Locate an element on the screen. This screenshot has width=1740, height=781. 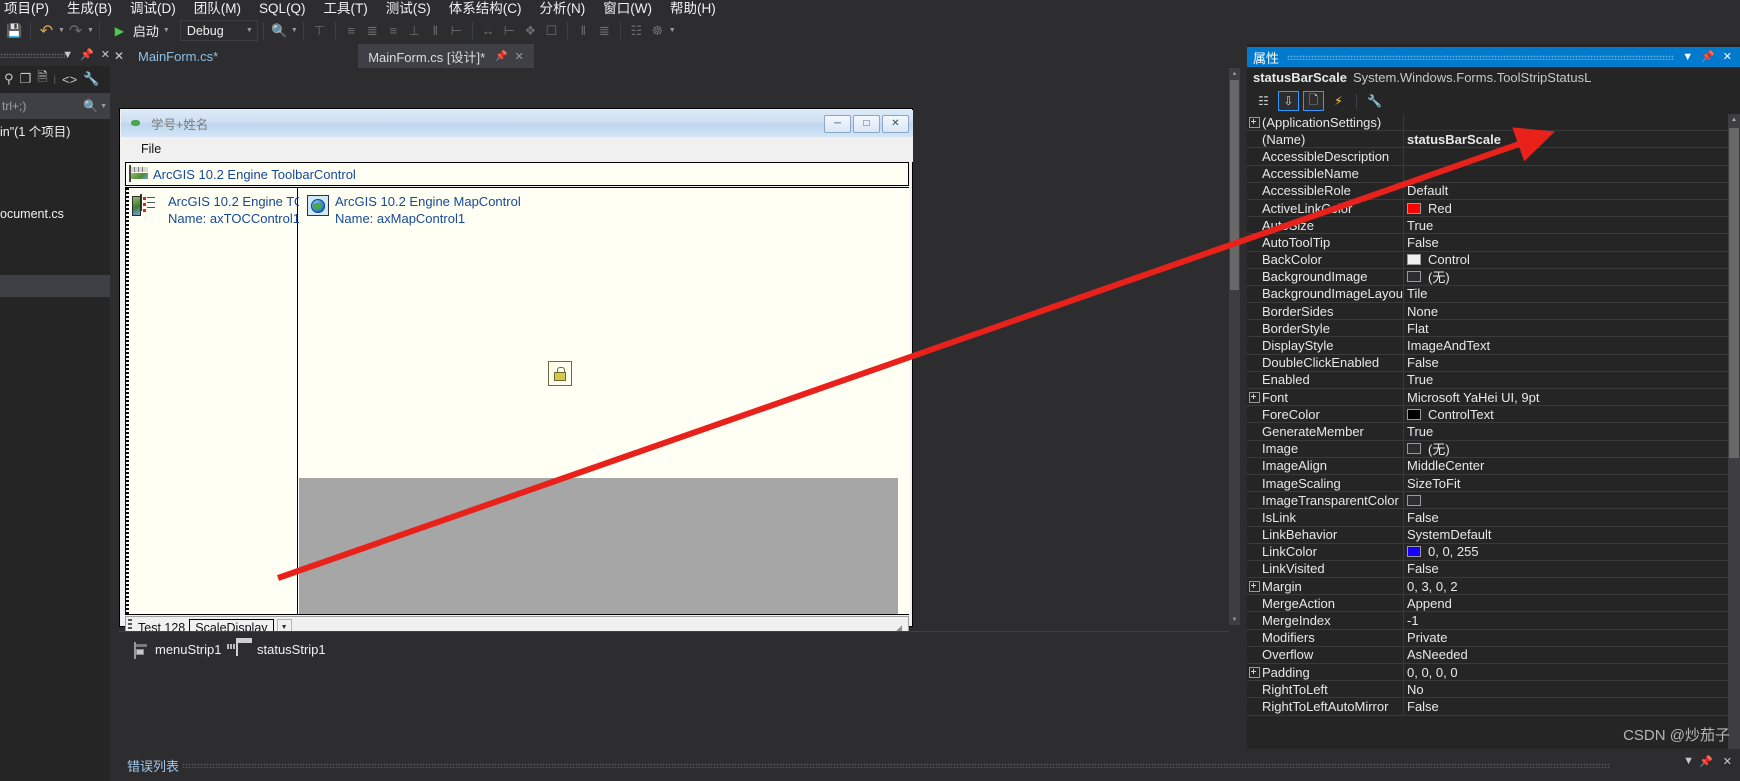
arcgis-toolbarcontrol: ArcGIS 10.2 Engine ToolbarControl is located at coordinates (517, 174).